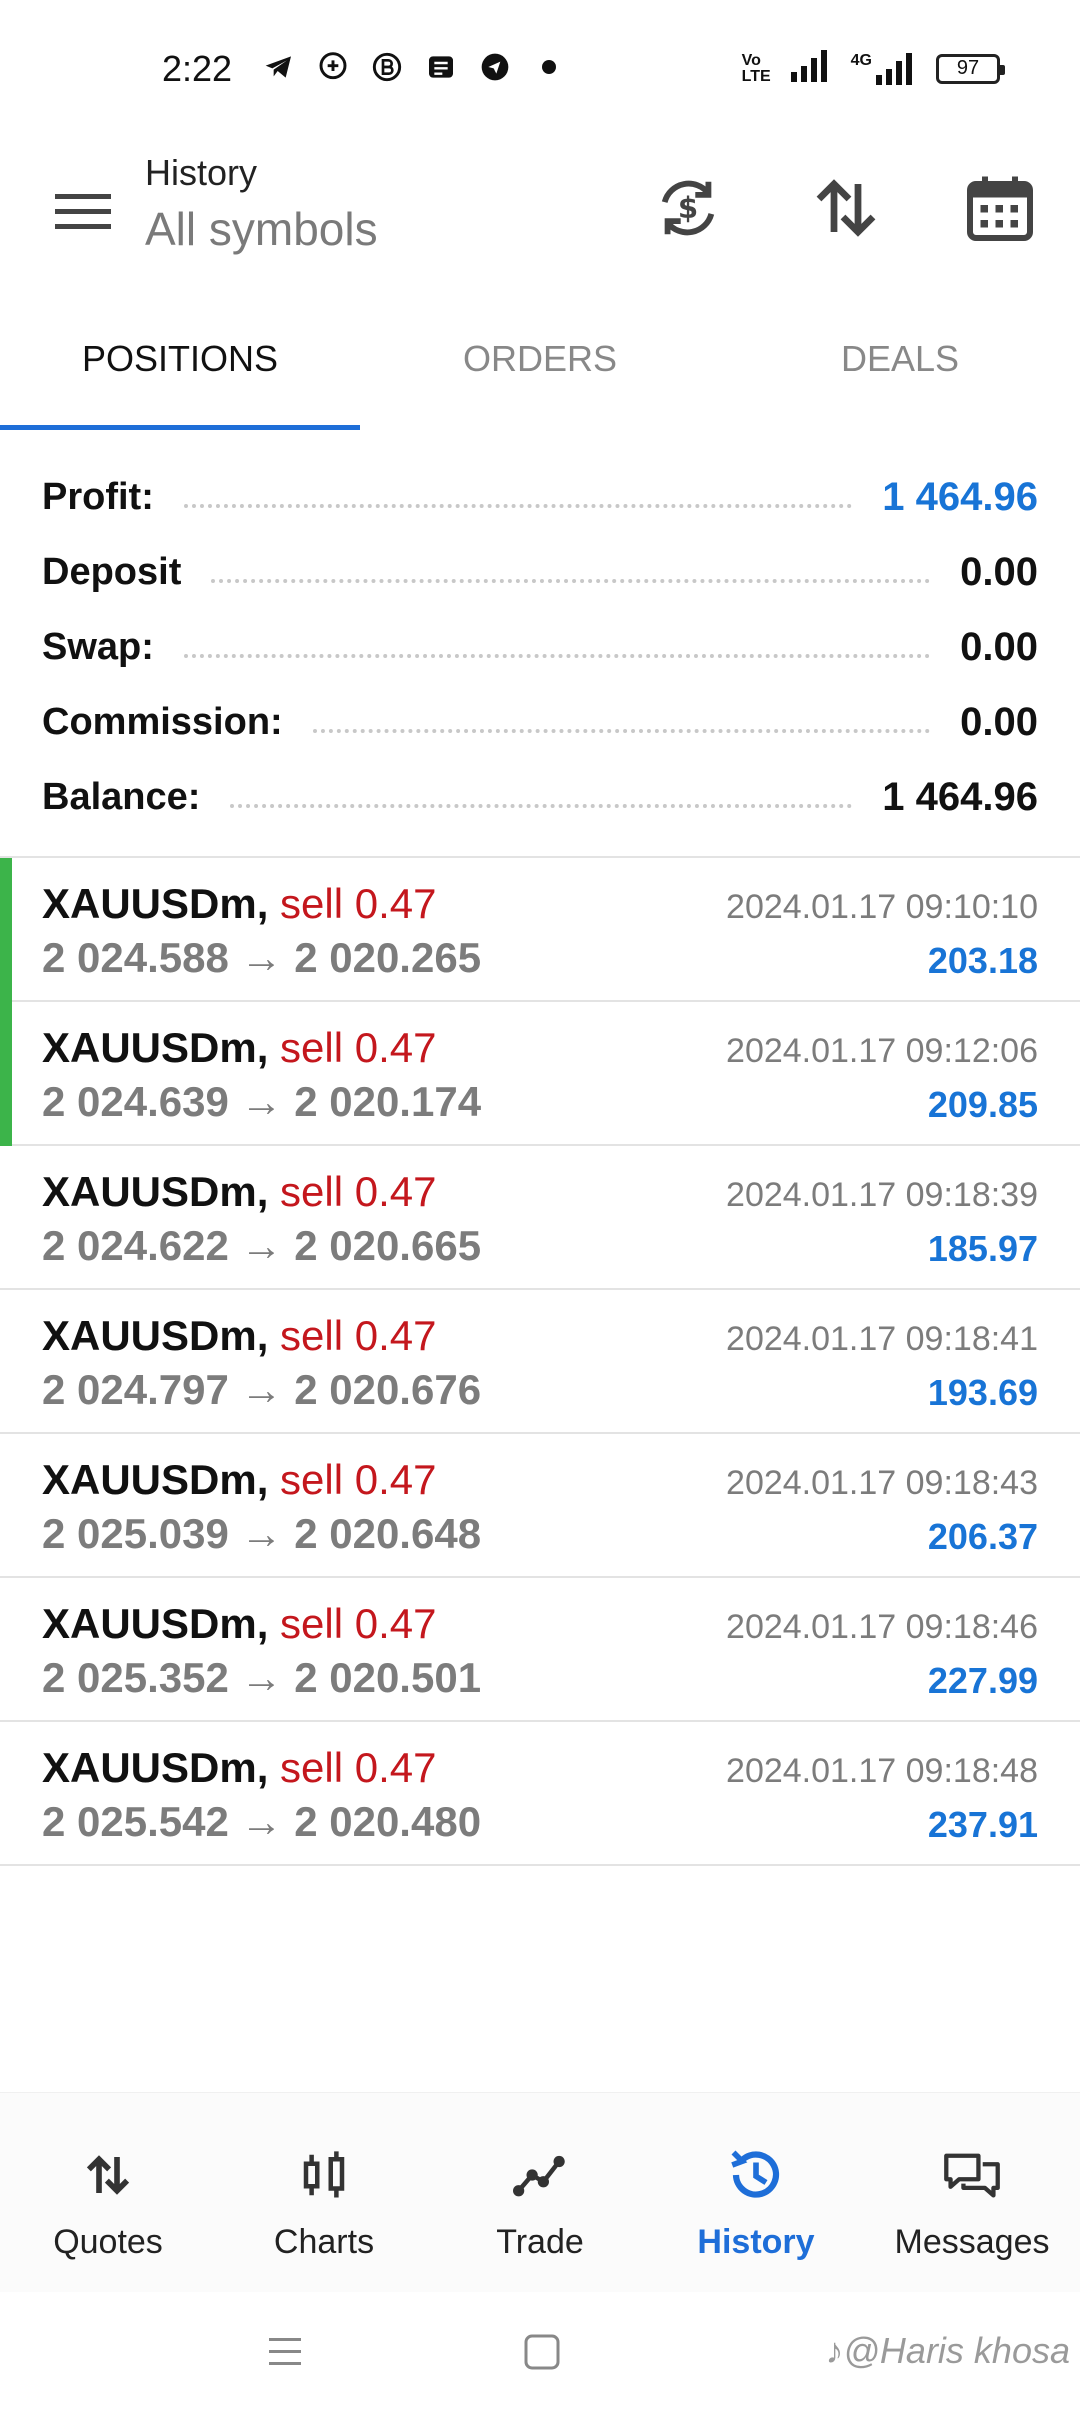 The image size is (1080, 2412). Describe the element at coordinates (982, 960) in the screenshot. I see `deal-profit: 203.18` at that location.